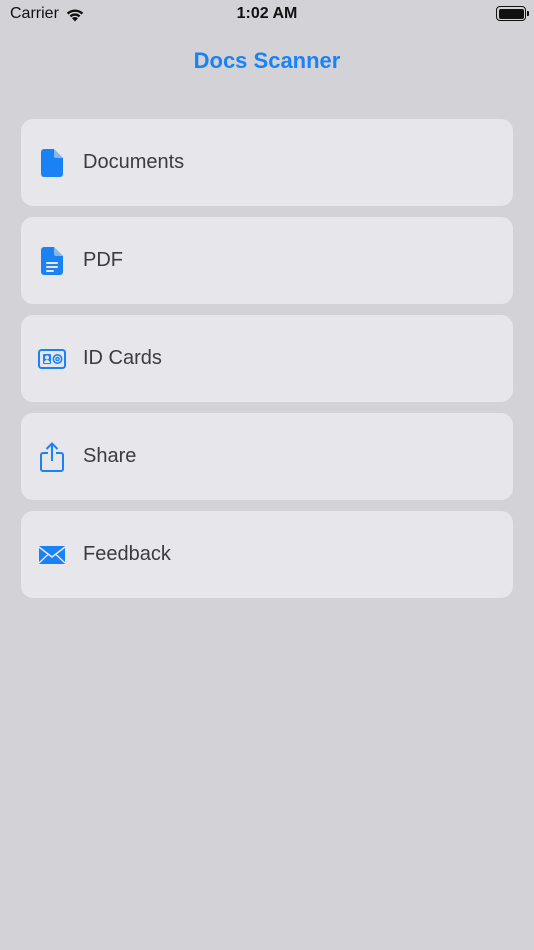 The image size is (534, 950). What do you see at coordinates (52, 457) in the screenshot?
I see `share-icon` at bounding box center [52, 457].